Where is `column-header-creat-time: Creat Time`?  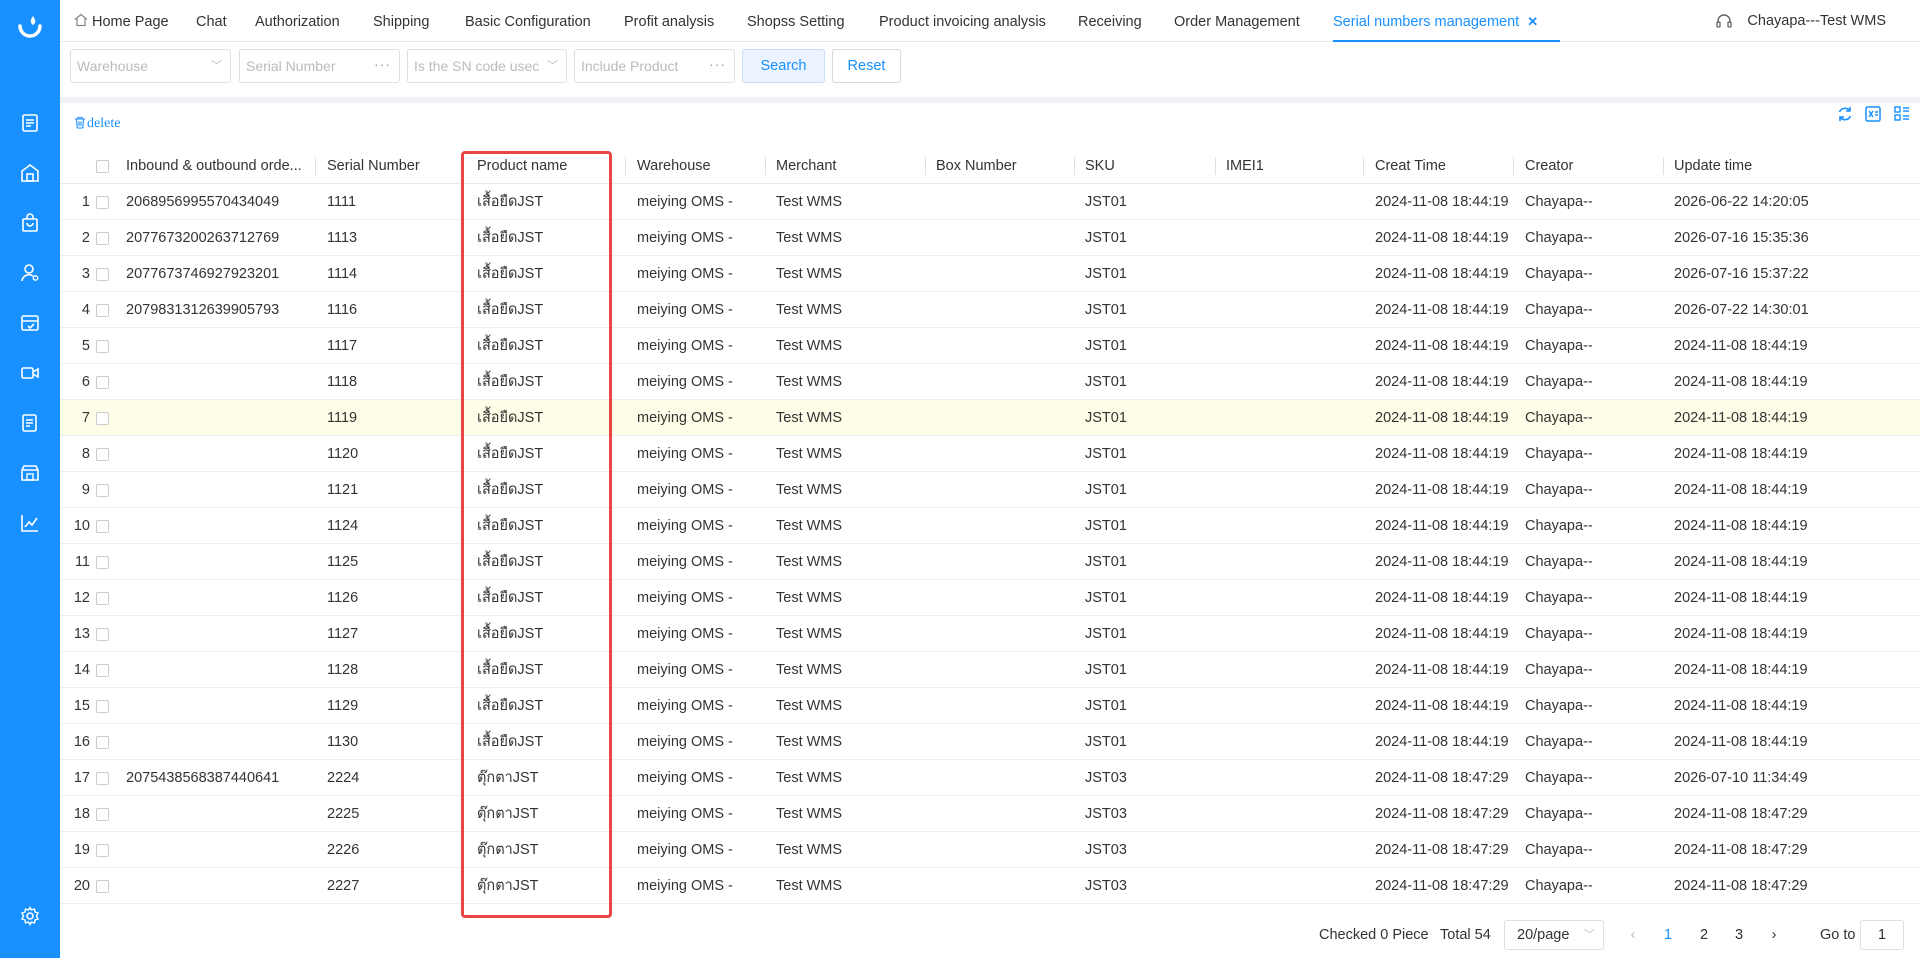
column-header-creat-time: Creat Time is located at coordinates (1440, 166).